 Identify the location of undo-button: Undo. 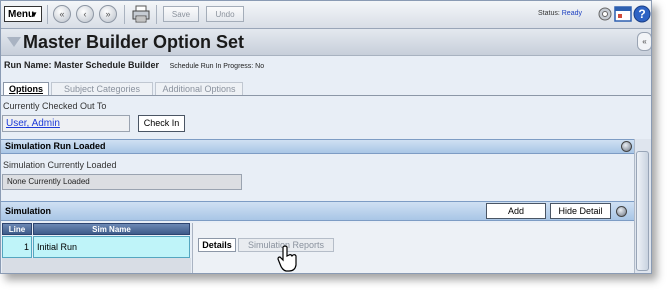
(225, 14).